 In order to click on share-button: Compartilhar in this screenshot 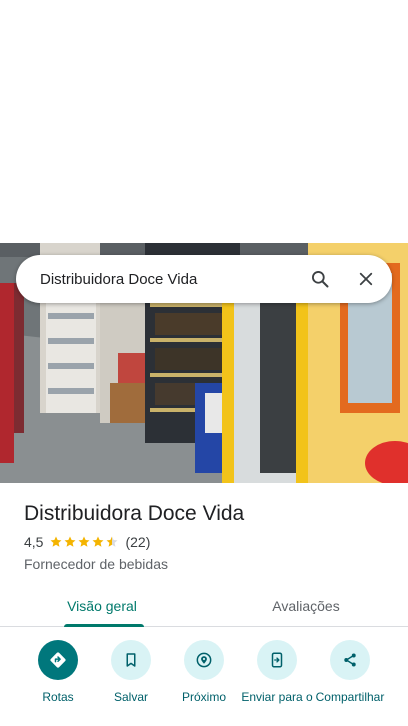, I will do `click(350, 672)`.